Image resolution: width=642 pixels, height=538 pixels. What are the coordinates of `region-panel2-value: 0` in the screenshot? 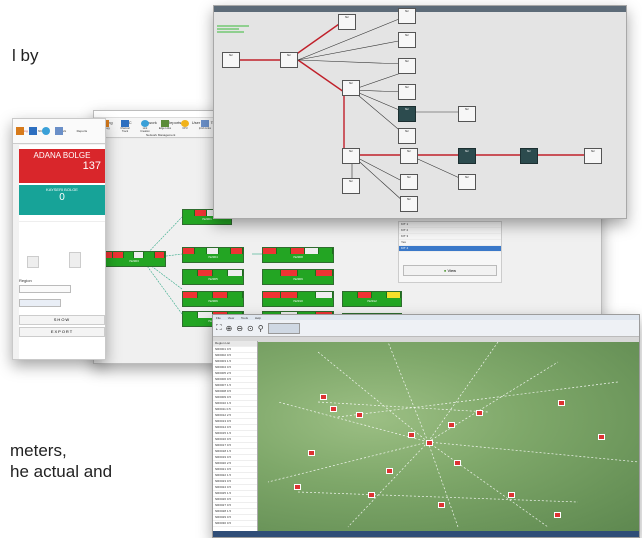 It's located at (62, 197).